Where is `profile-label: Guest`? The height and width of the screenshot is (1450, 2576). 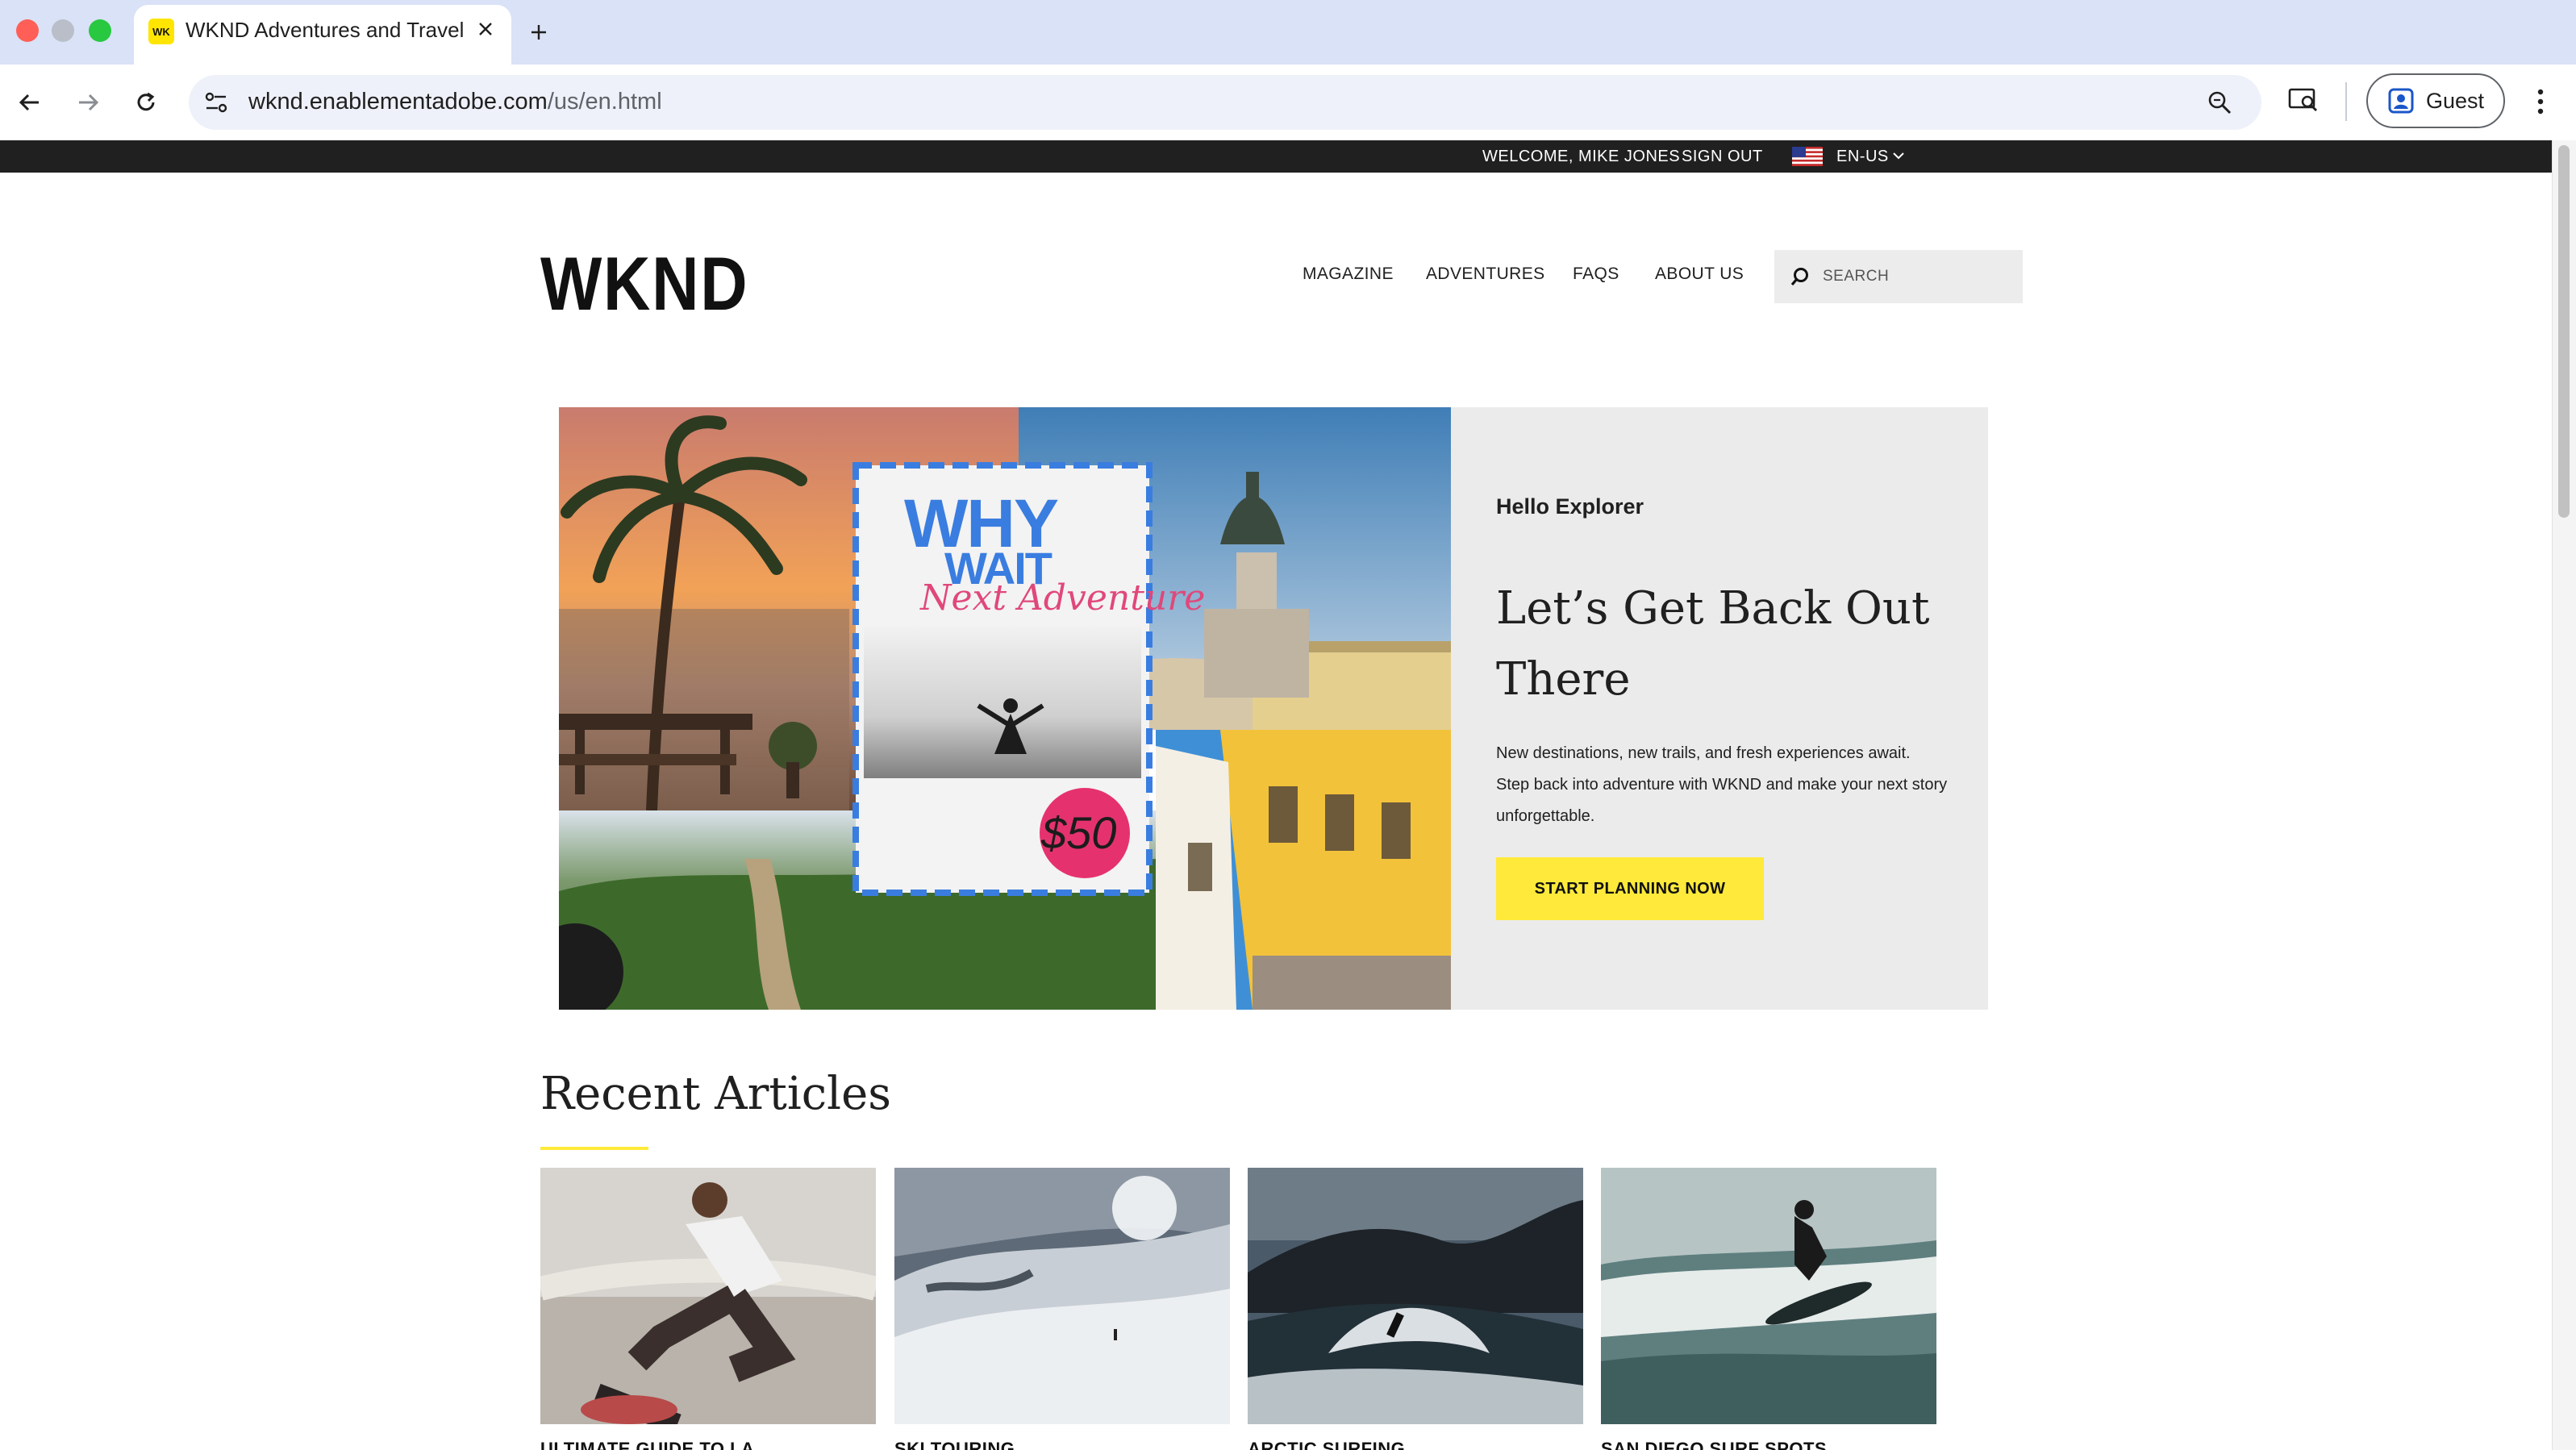
profile-label: Guest is located at coordinates (2455, 100).